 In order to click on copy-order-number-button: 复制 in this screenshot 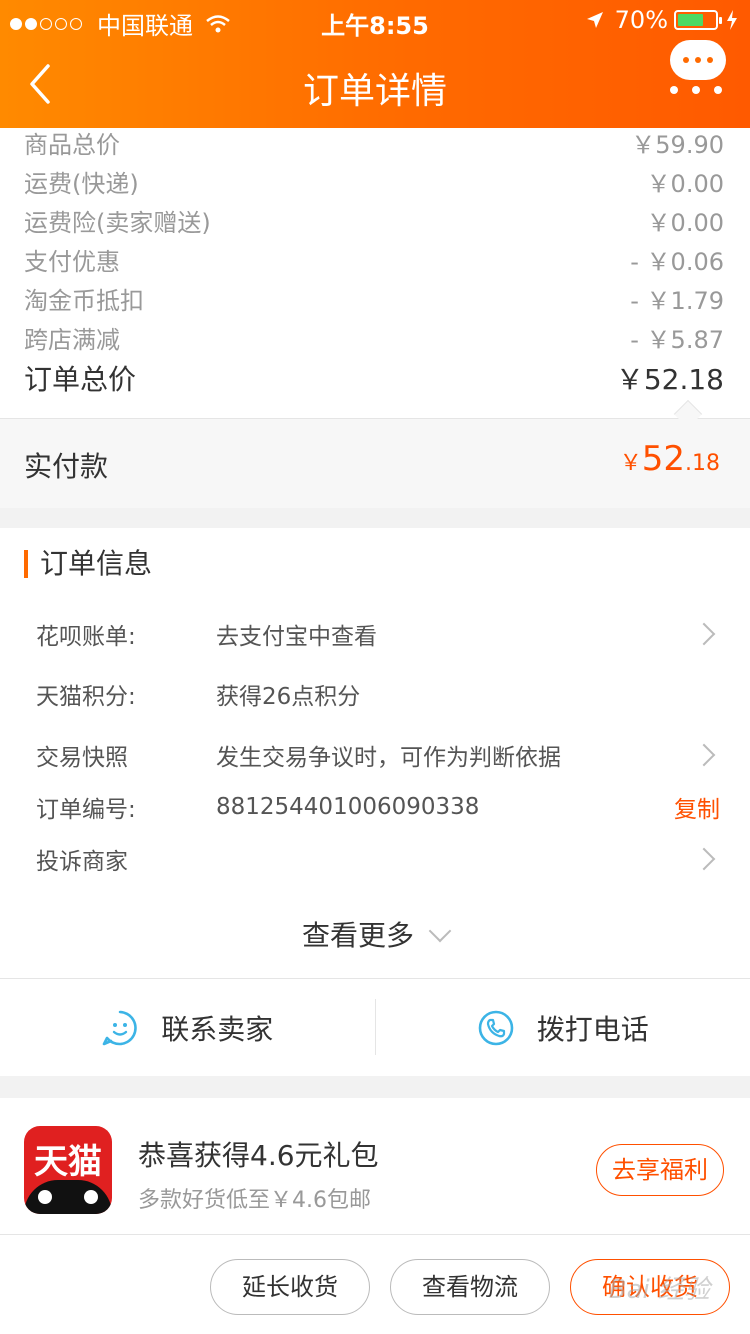, I will do `click(697, 807)`.